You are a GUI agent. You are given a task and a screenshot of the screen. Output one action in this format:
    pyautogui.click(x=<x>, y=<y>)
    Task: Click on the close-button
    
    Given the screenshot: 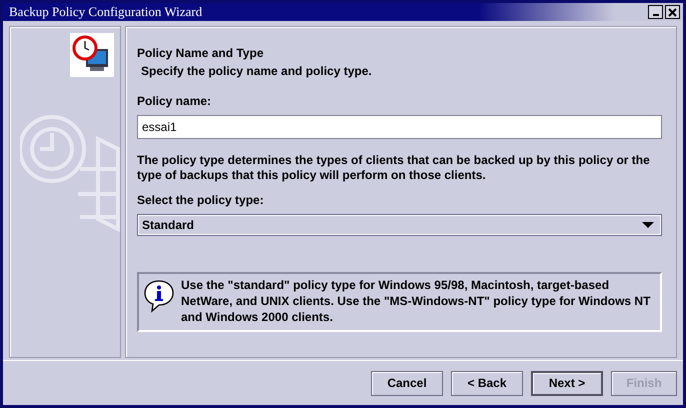 What is the action you would take?
    pyautogui.click(x=672, y=12)
    